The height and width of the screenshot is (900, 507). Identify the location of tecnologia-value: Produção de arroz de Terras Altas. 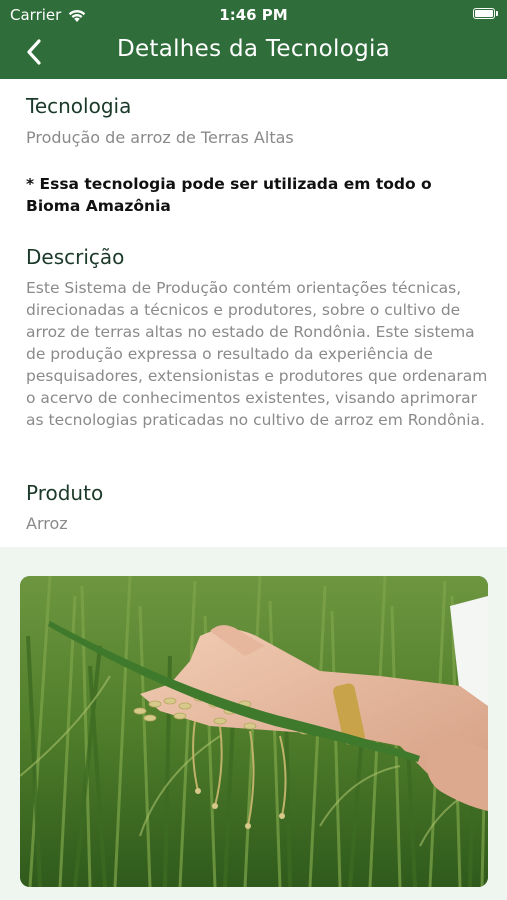
(160, 137).